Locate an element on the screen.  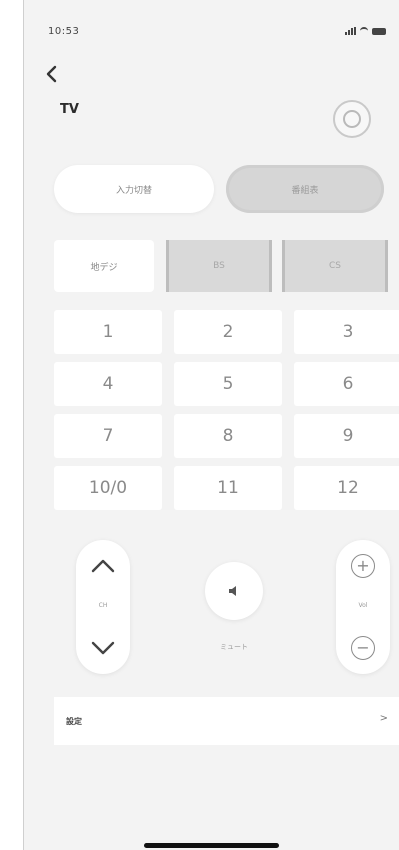
status-bar: 10:53 is located at coordinates (211, 20).